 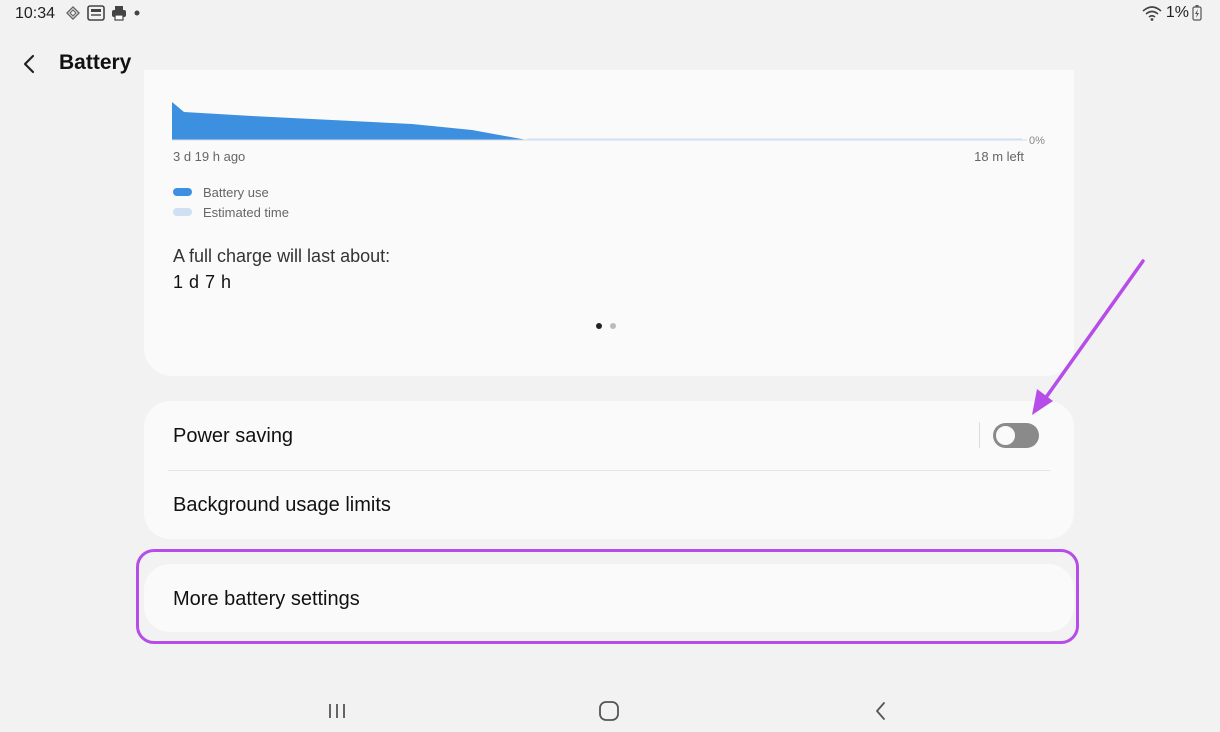 I want to click on legend-label: Estimated time, so click(x=246, y=212).